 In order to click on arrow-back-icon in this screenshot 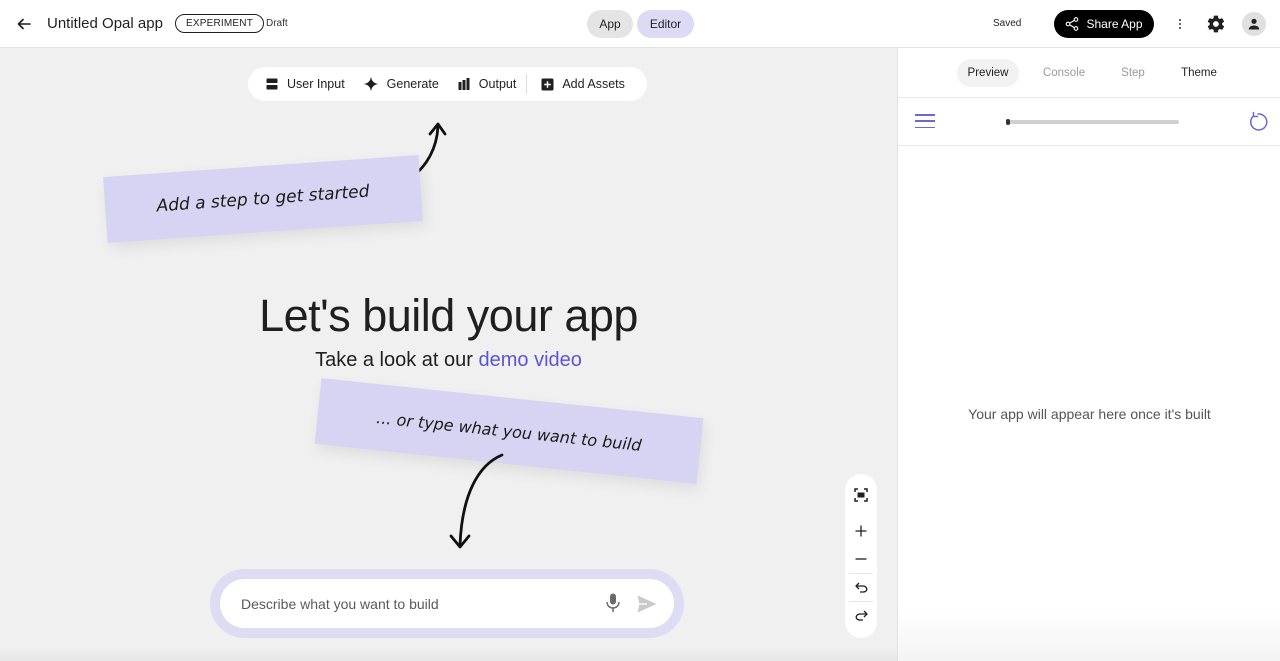, I will do `click(24, 24)`.